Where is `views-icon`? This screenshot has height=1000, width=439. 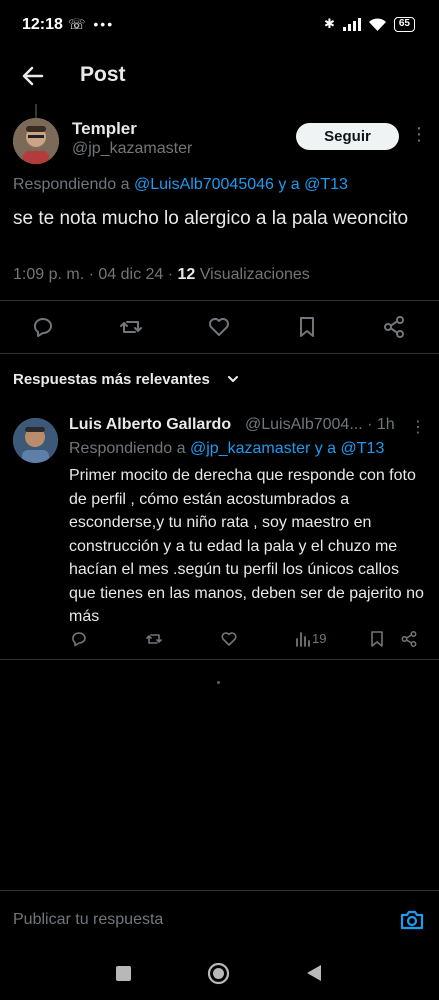 views-icon is located at coordinates (303, 639).